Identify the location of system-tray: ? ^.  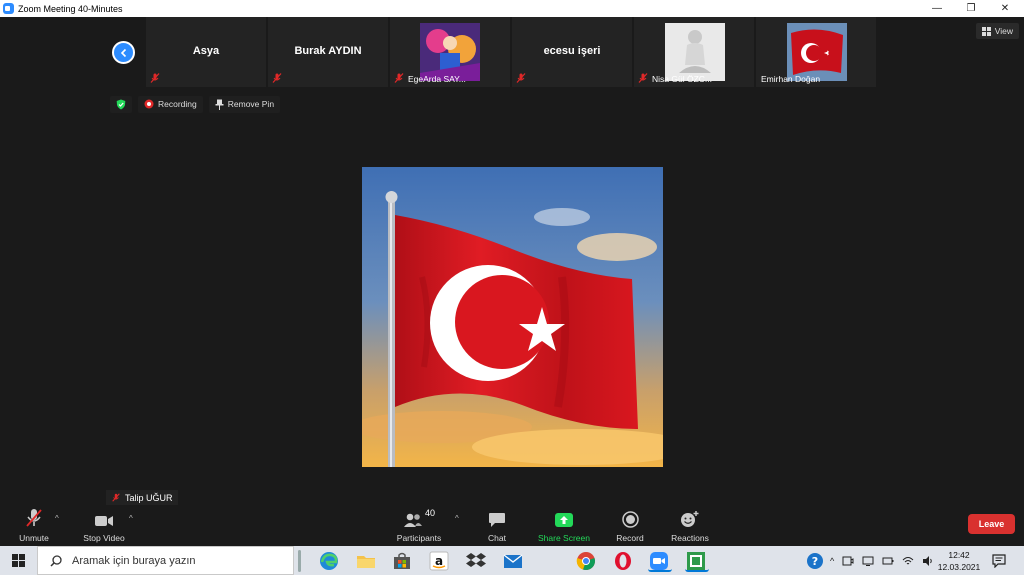
(870, 560).